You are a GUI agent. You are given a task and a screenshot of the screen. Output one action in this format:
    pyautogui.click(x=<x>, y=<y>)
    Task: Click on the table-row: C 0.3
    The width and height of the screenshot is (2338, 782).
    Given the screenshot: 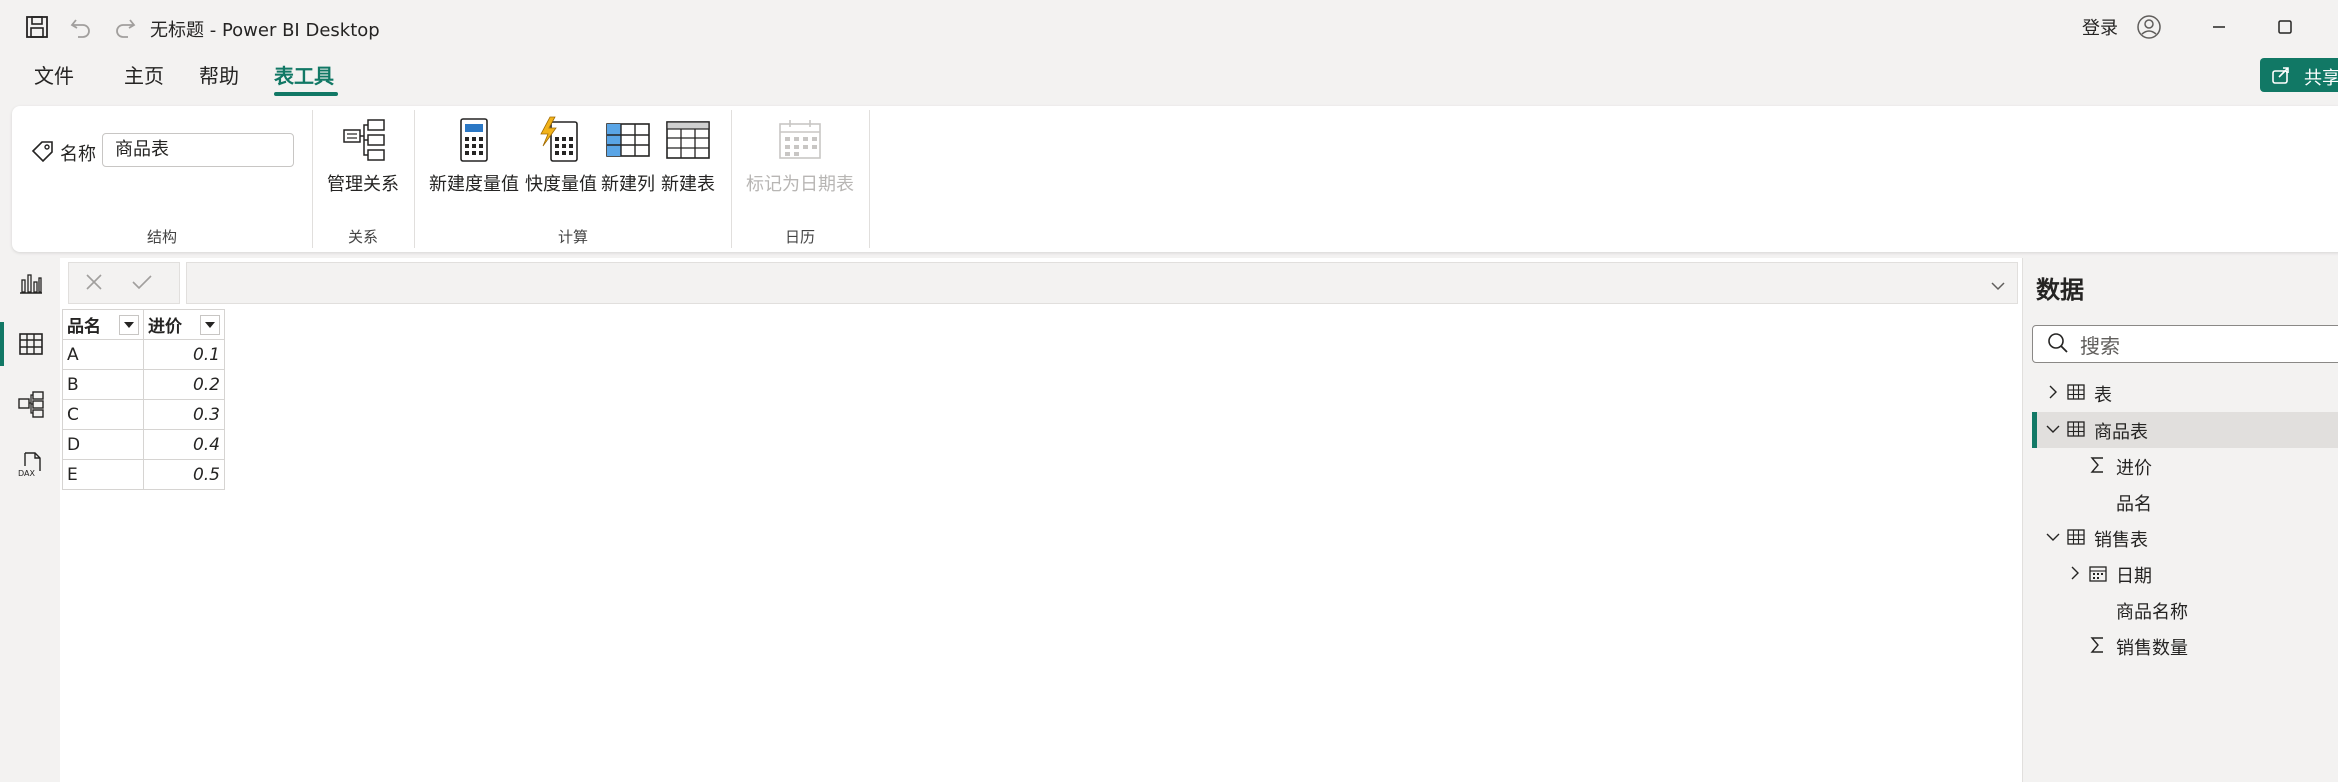 What is the action you would take?
    pyautogui.click(x=143, y=414)
    